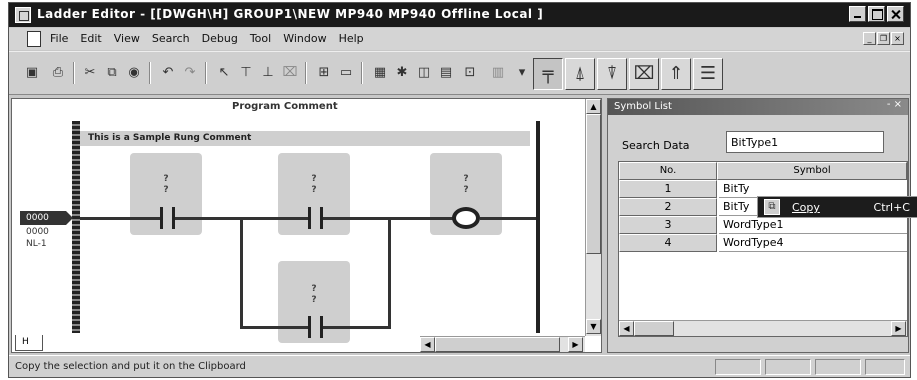  I want to click on cut-icon: ✂, so click(90, 73).